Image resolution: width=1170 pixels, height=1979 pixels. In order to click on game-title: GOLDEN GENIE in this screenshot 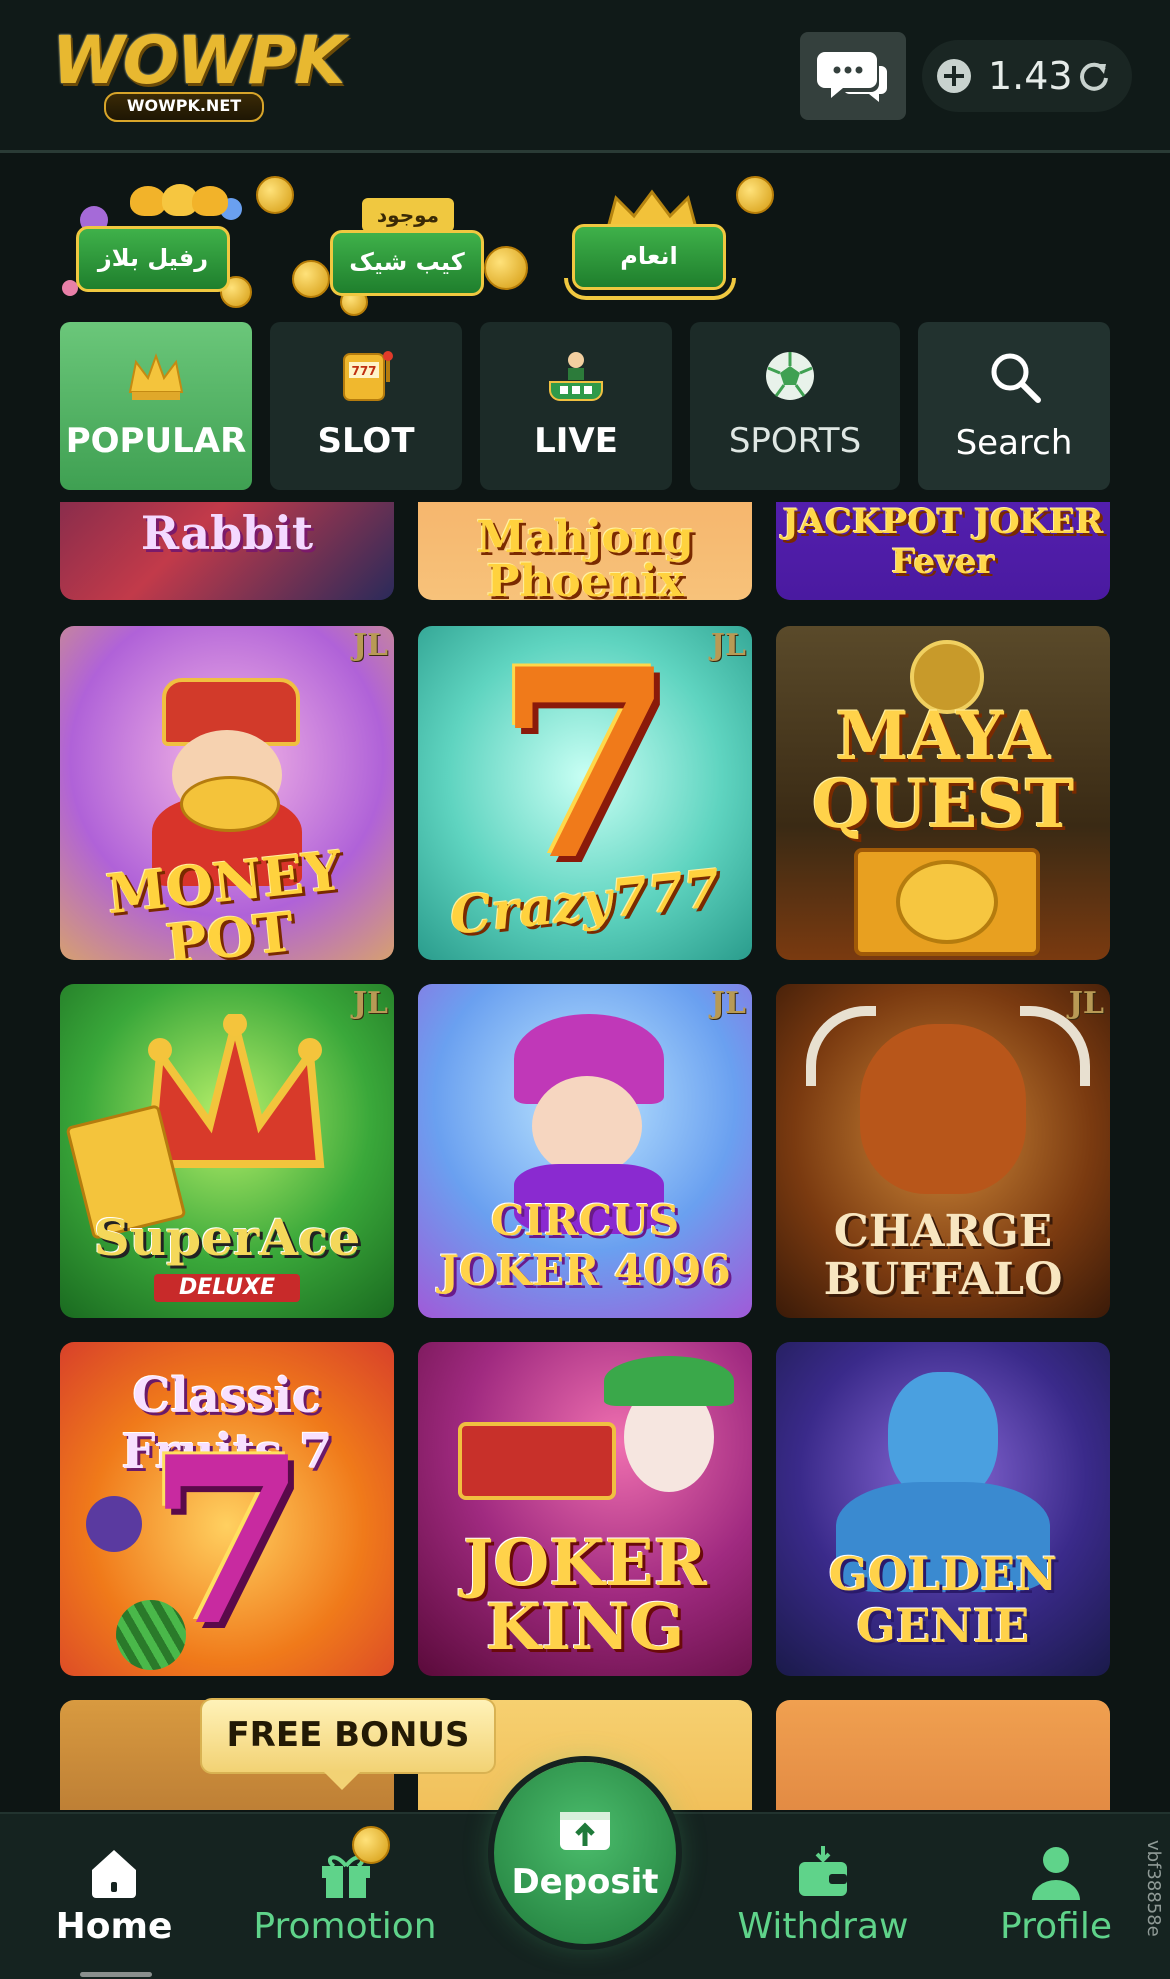, I will do `click(943, 1600)`.